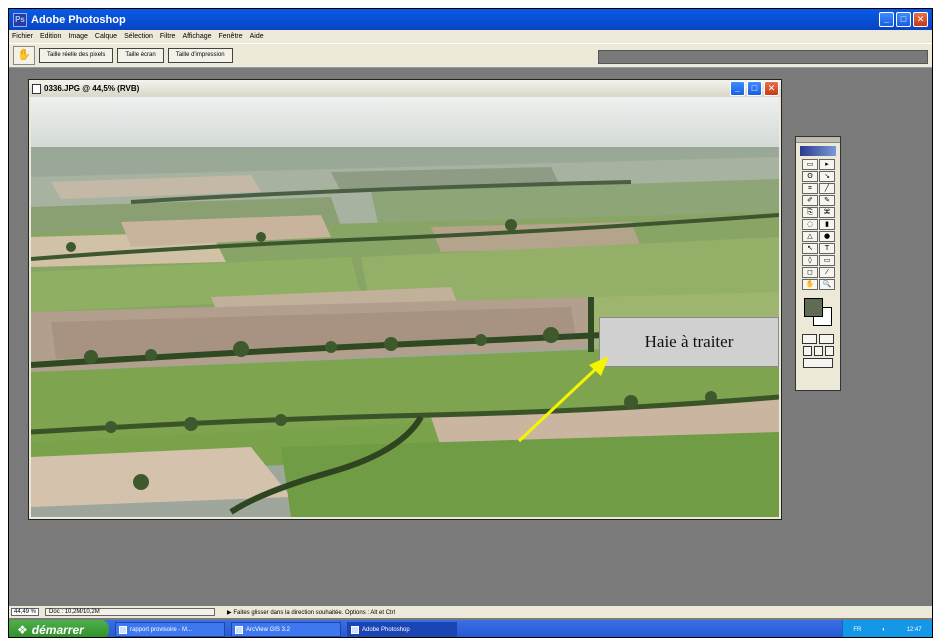 The height and width of the screenshot is (640, 937). I want to click on tool-6-1-icon: ●, so click(827, 236).